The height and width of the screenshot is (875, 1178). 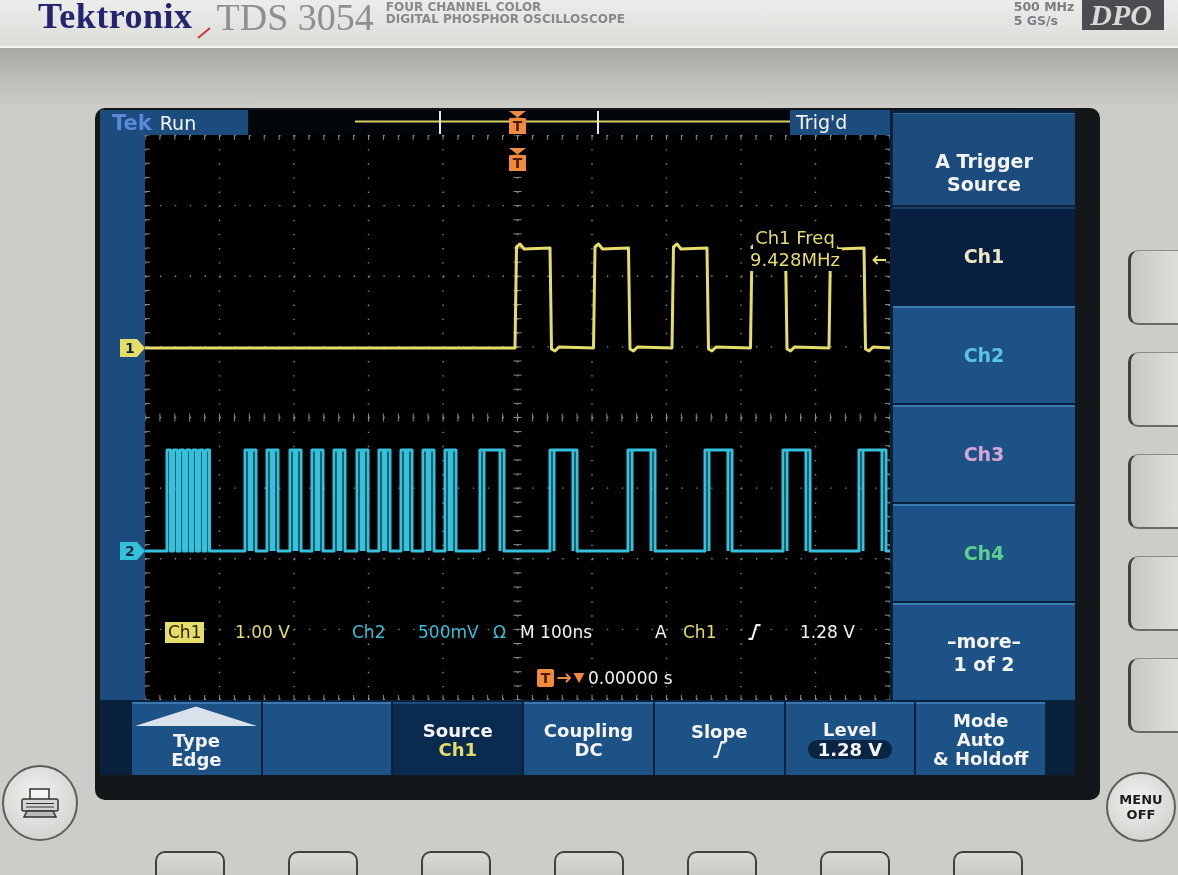 What do you see at coordinates (196, 738) in the screenshot?
I see `menu-button: Type Edge` at bounding box center [196, 738].